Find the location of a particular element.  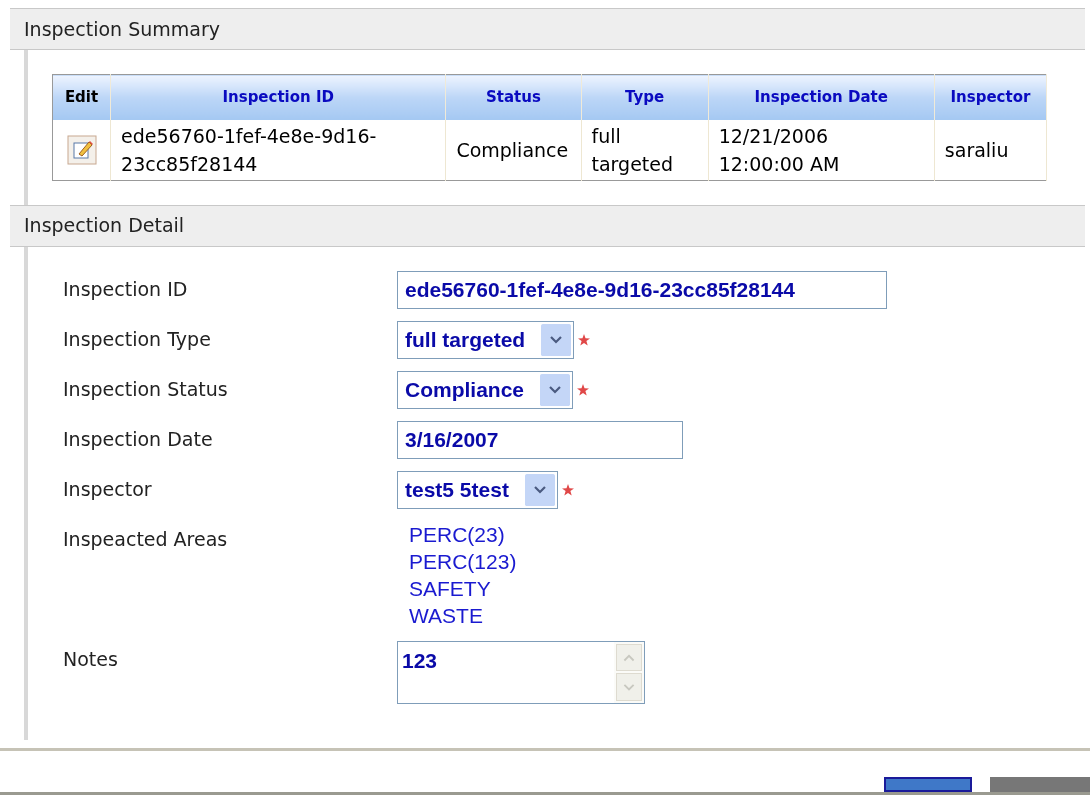

column-header: Status is located at coordinates (513, 97).